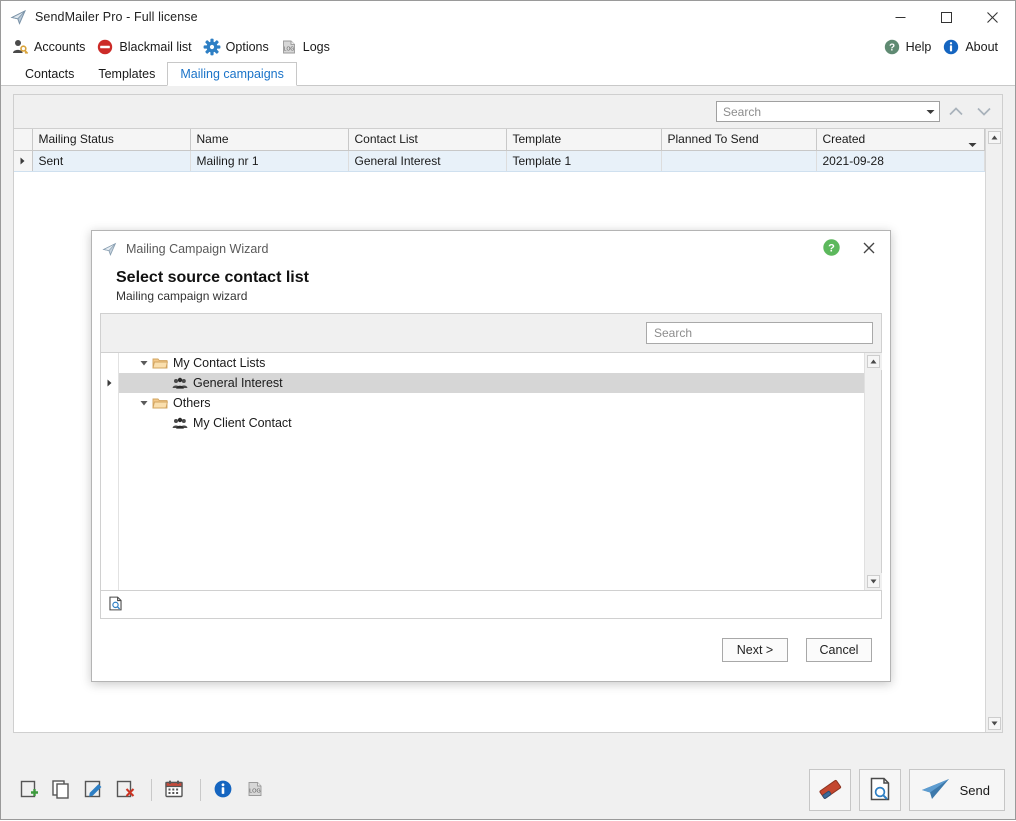 Image resolution: width=1016 pixels, height=821 pixels. What do you see at coordinates (873, 581) in the screenshot?
I see `tree-scroll-down-button` at bounding box center [873, 581].